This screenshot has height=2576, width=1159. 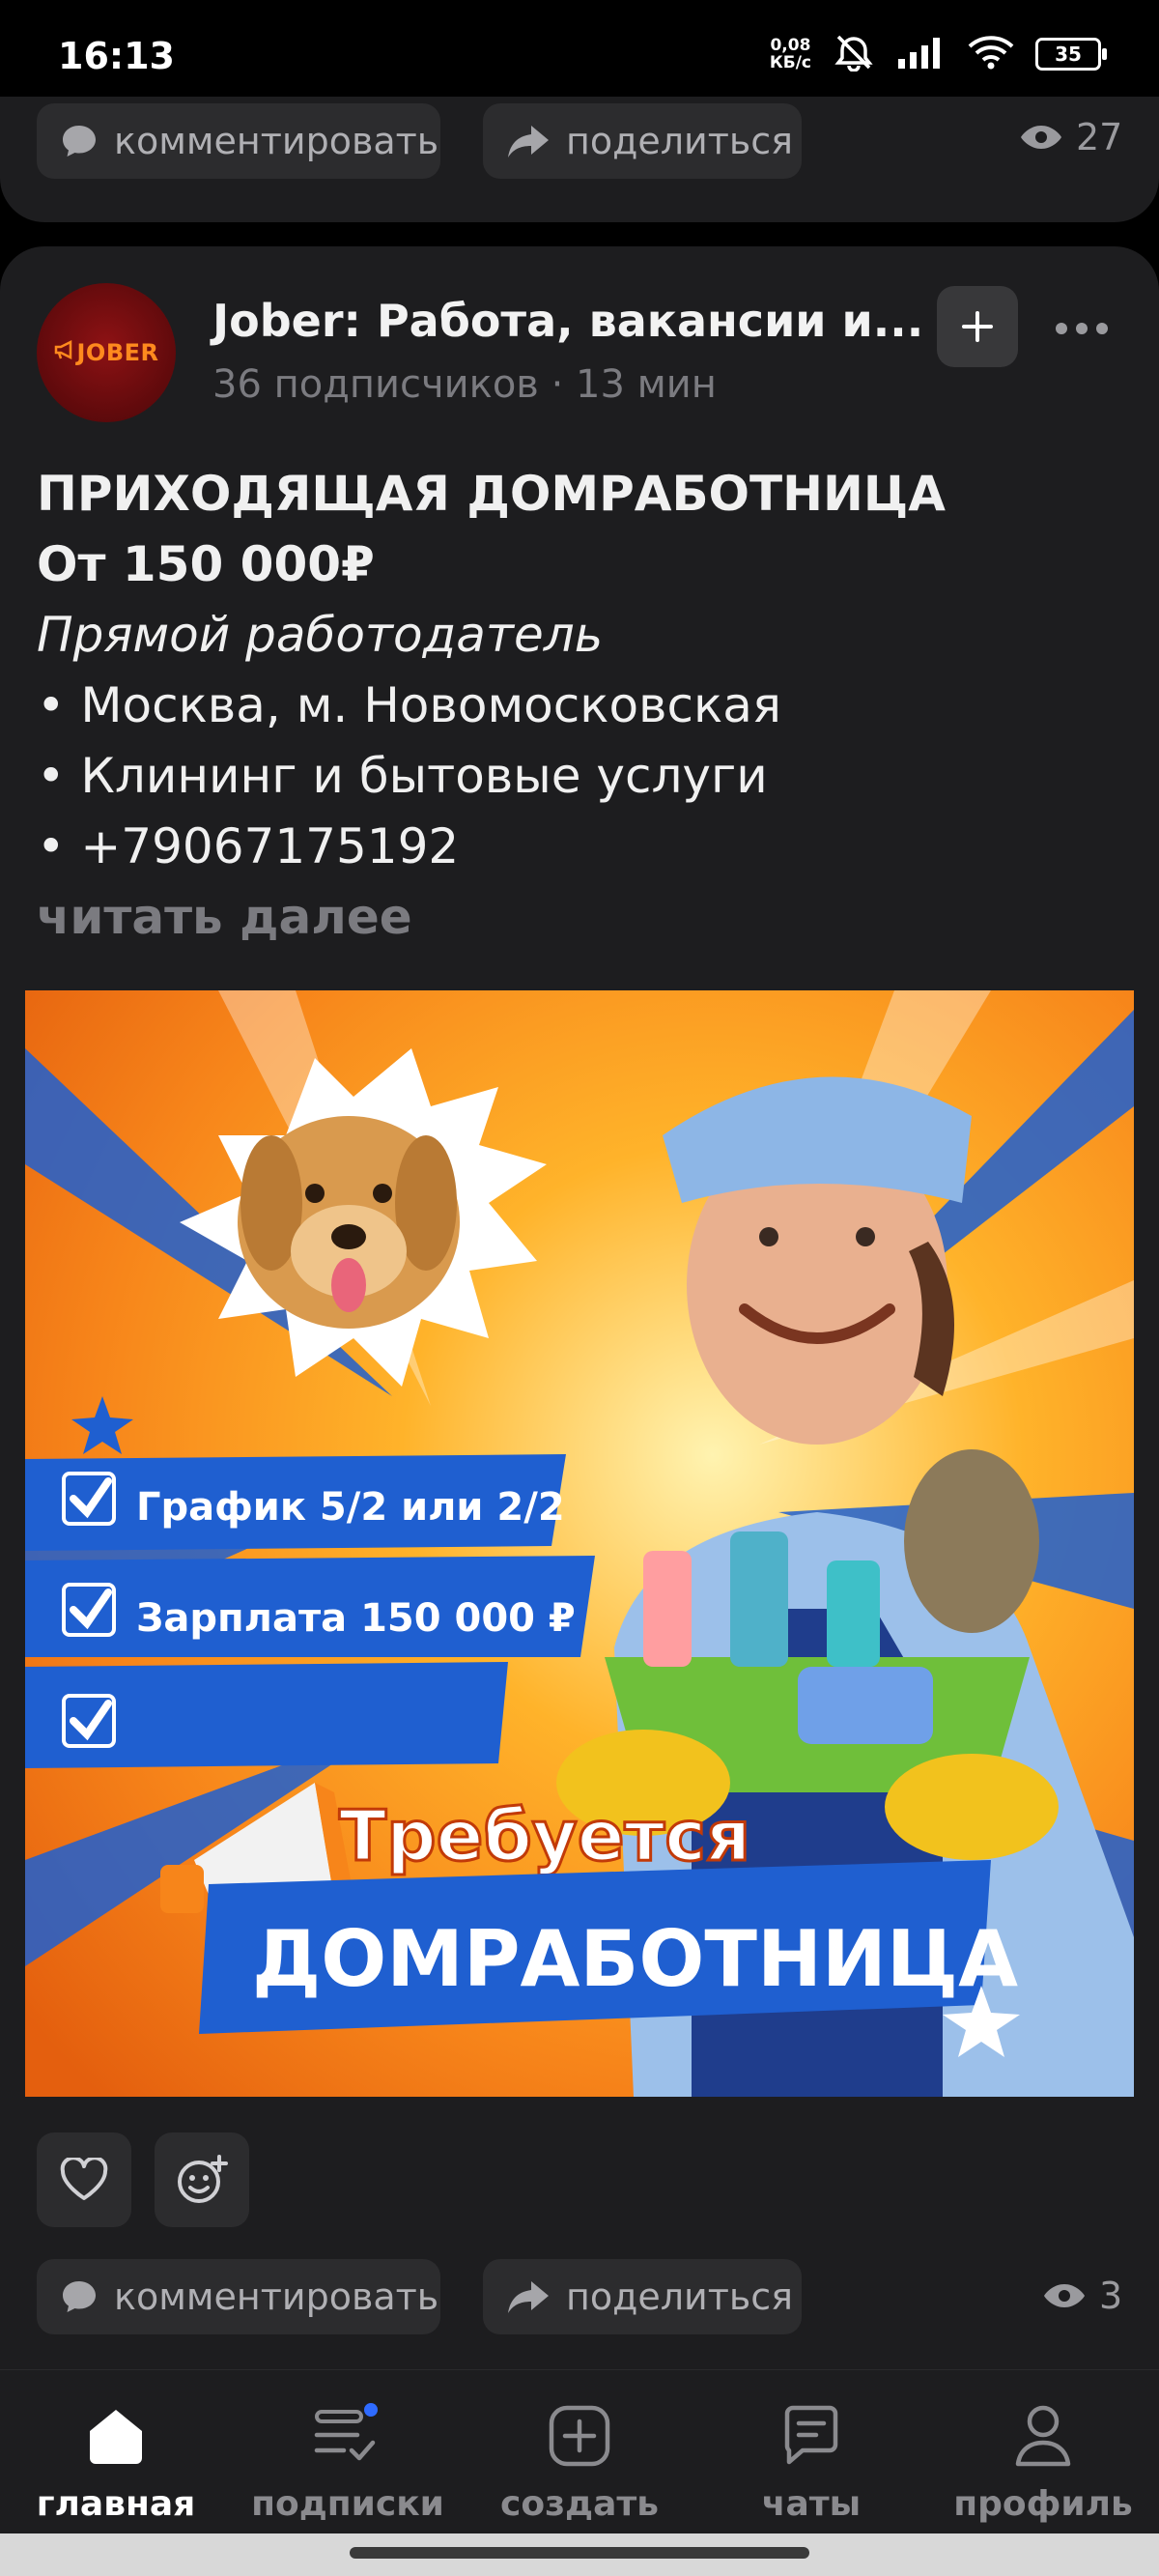 I want to click on view-count: 3, so click(x=1082, y=2296).